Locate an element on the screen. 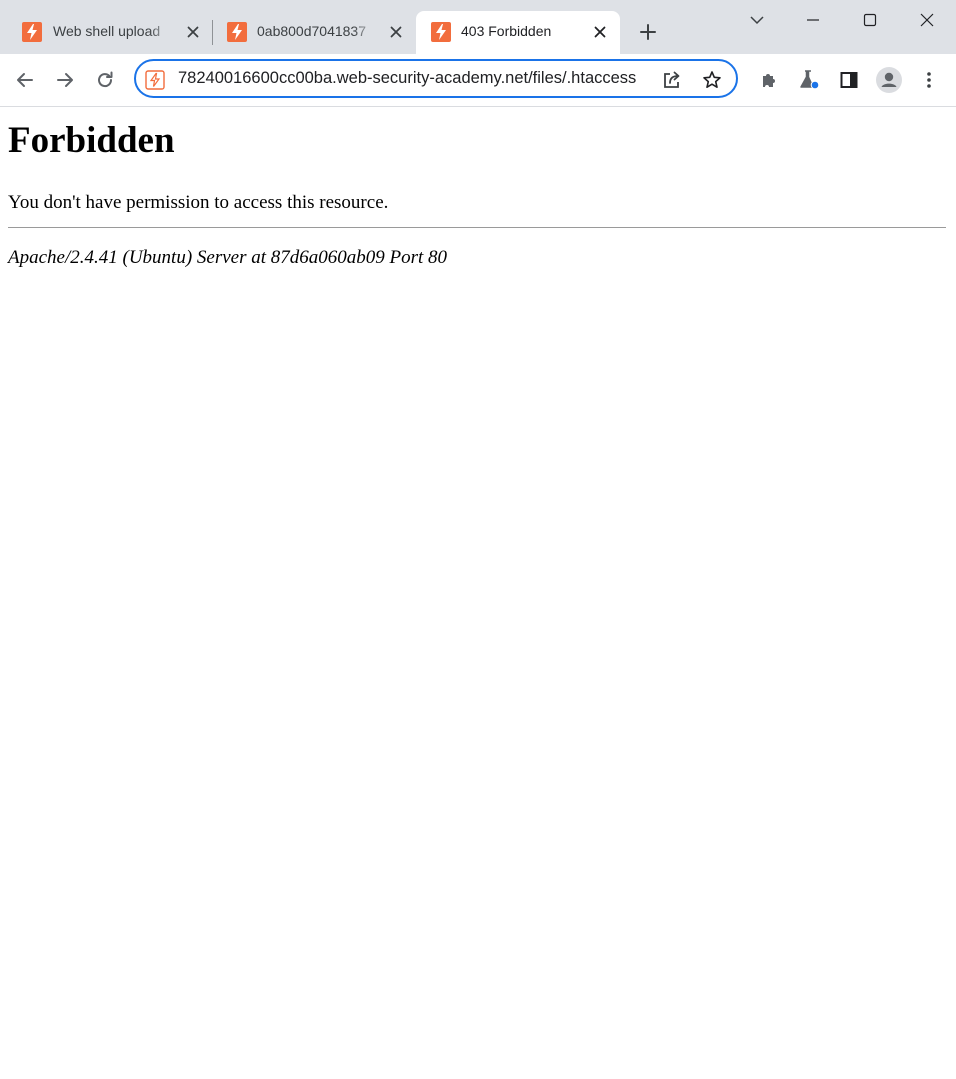 This screenshot has height=1079, width=956. avatar-icon is located at coordinates (889, 80).